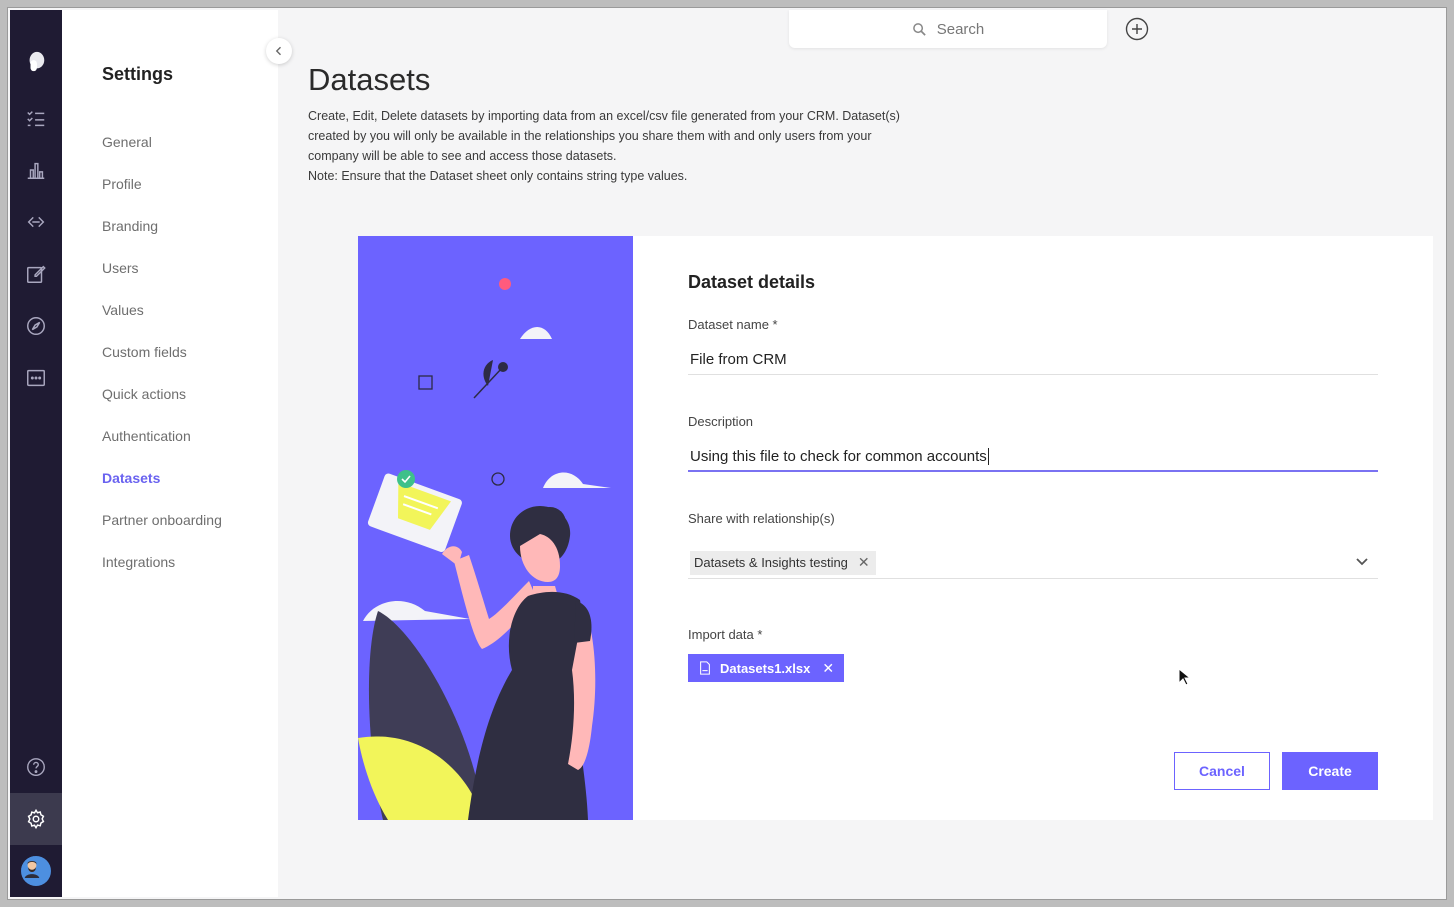 The image size is (1454, 907). I want to click on dataset-name-label: Dataset name *, so click(733, 324).